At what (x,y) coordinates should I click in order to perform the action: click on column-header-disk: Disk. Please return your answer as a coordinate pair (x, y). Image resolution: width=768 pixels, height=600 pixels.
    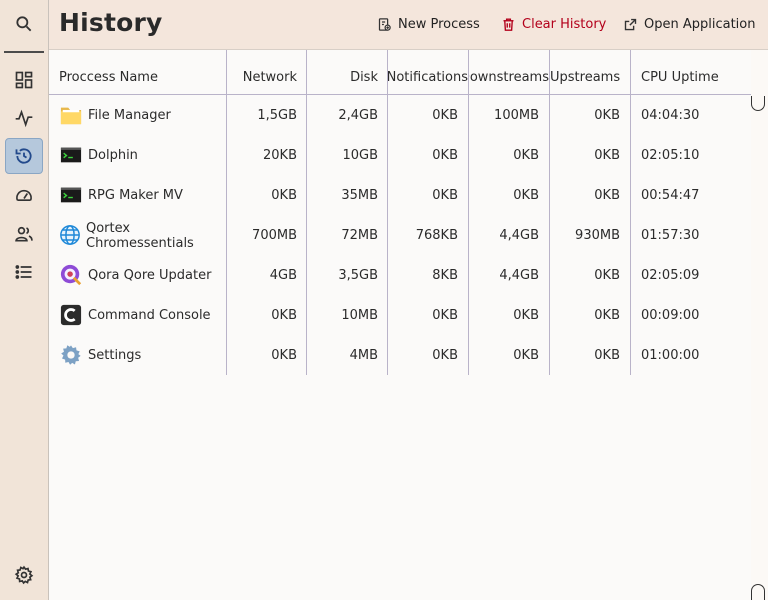
    Looking at the image, I should click on (342, 77).